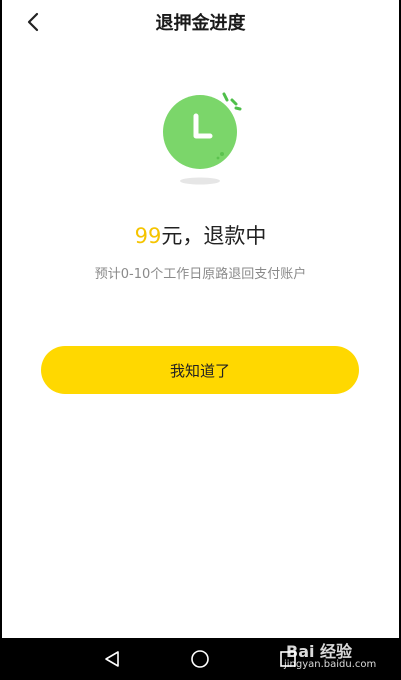 This screenshot has height=680, width=401. I want to click on nav-home-button, so click(200, 659).